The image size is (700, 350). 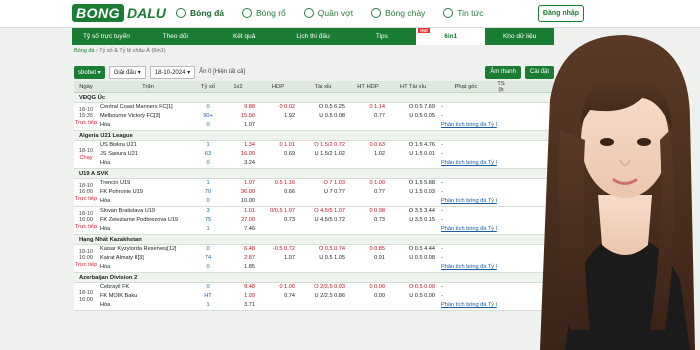 I want to click on team-away: FK MOIK Baku, so click(x=149, y=296).